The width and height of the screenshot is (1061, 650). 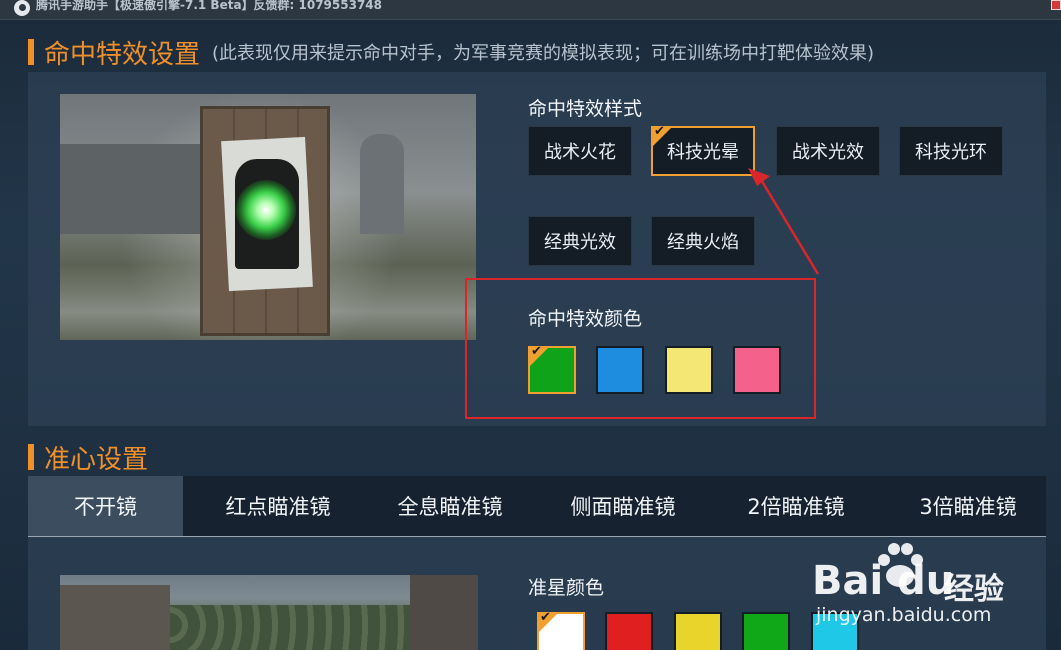 What do you see at coordinates (96, 459) in the screenshot?
I see `crosshair-section-title: 准心设置` at bounding box center [96, 459].